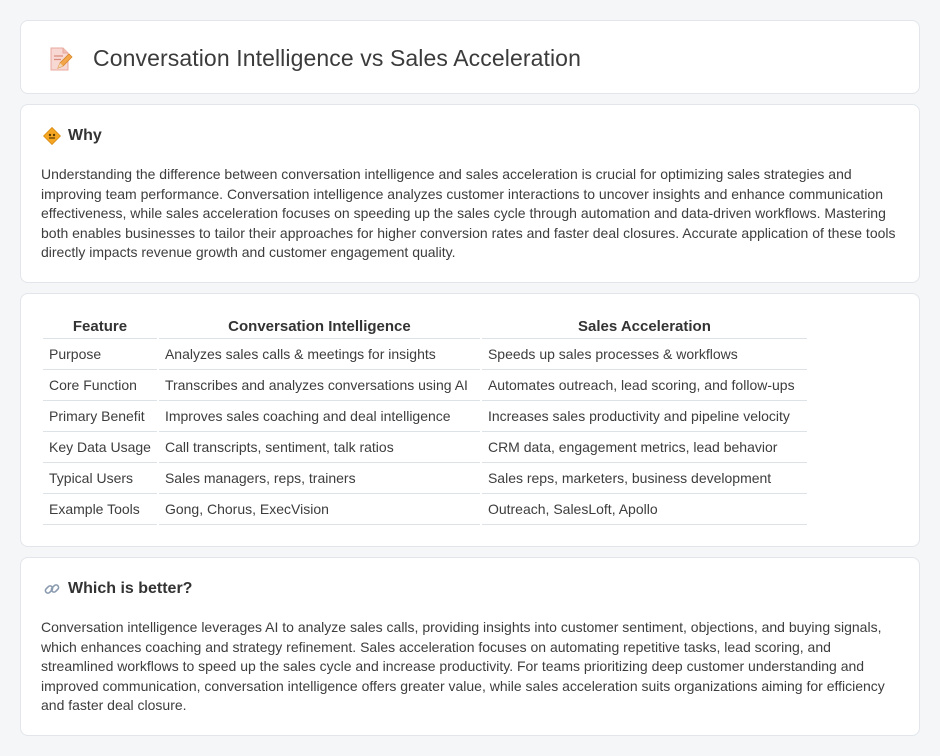 The height and width of the screenshot is (756, 940). I want to click on feature-cell: Key Data Usage, so click(100, 447).